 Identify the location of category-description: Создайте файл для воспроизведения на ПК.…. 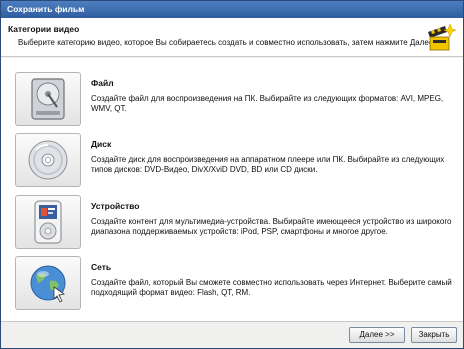
(267, 103).